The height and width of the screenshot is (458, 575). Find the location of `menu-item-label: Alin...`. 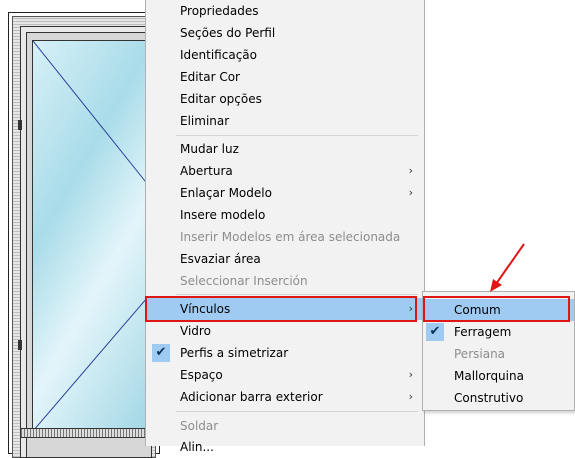

menu-item-label: Alin... is located at coordinates (197, 447).